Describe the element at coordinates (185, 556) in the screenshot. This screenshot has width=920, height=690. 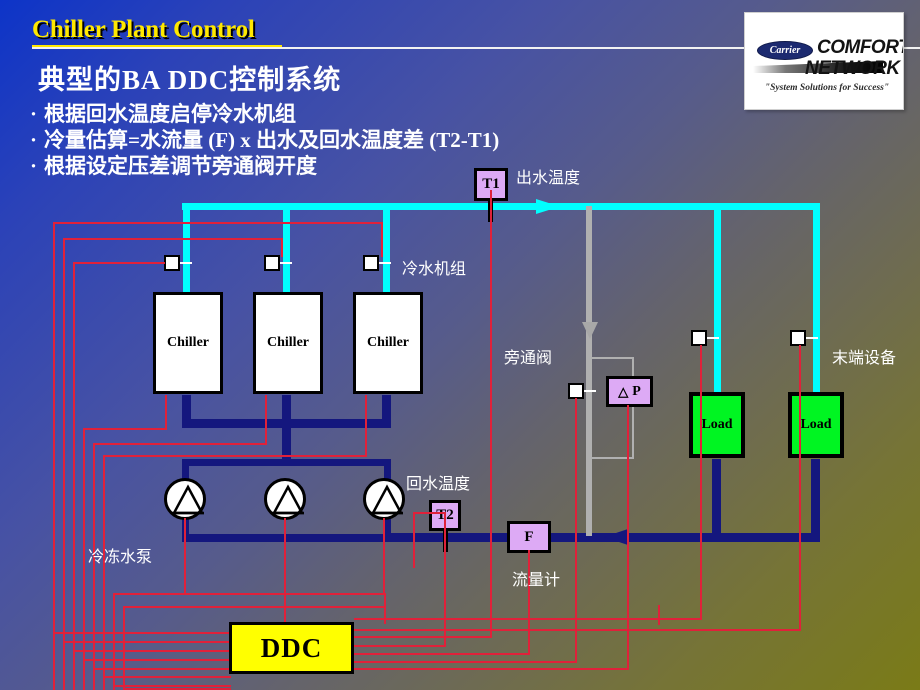
I see `wire-v-pump1` at that location.